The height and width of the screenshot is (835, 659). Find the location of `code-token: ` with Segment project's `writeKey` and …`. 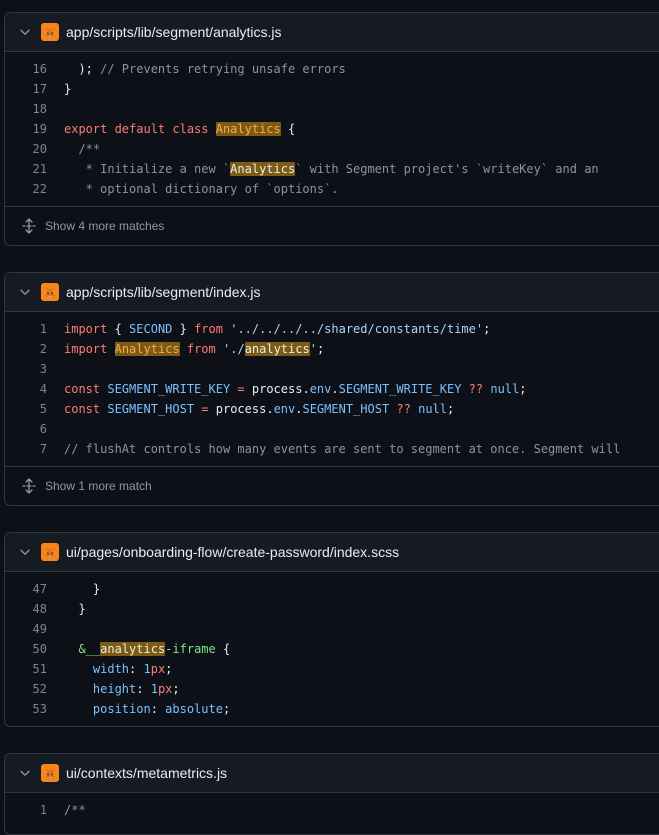

code-token: ` with Segment project's `writeKey` and … is located at coordinates (447, 169).